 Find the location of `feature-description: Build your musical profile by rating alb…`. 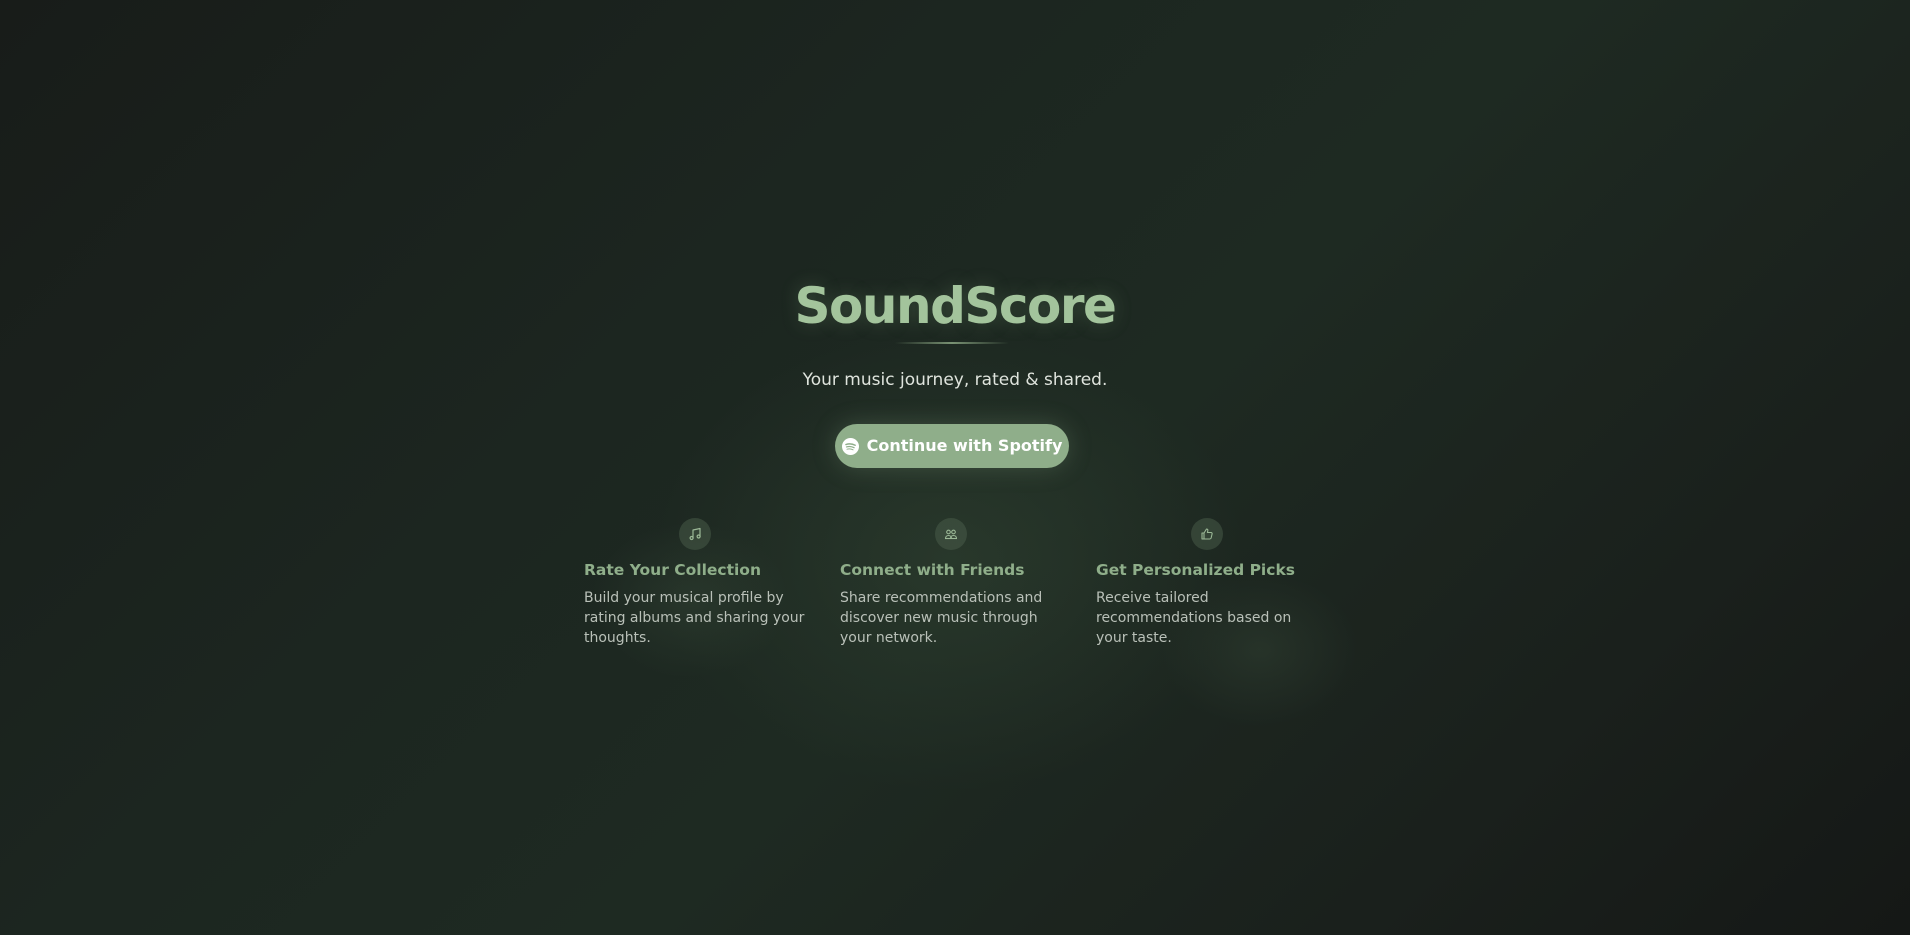

feature-description: Build your musical profile by rating alb… is located at coordinates (694, 618).